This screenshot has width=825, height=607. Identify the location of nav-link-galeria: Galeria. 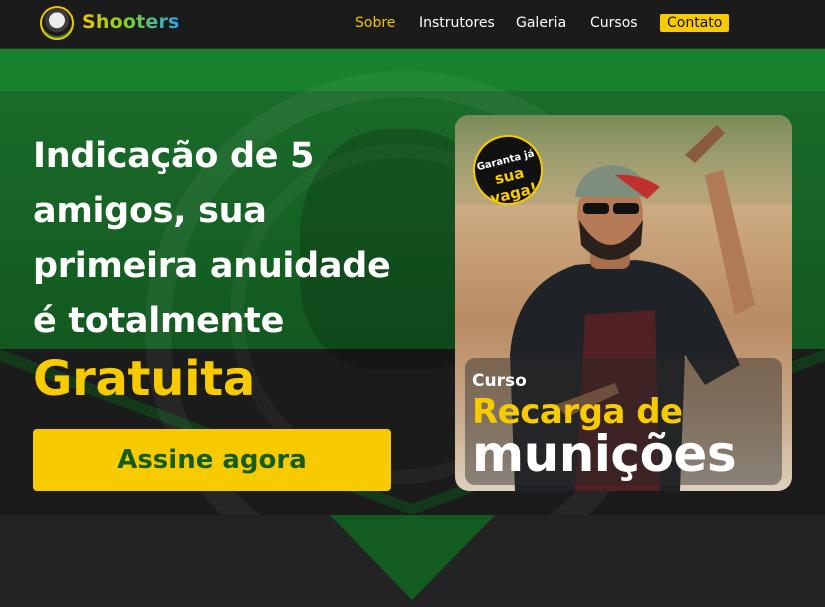
(541, 23).